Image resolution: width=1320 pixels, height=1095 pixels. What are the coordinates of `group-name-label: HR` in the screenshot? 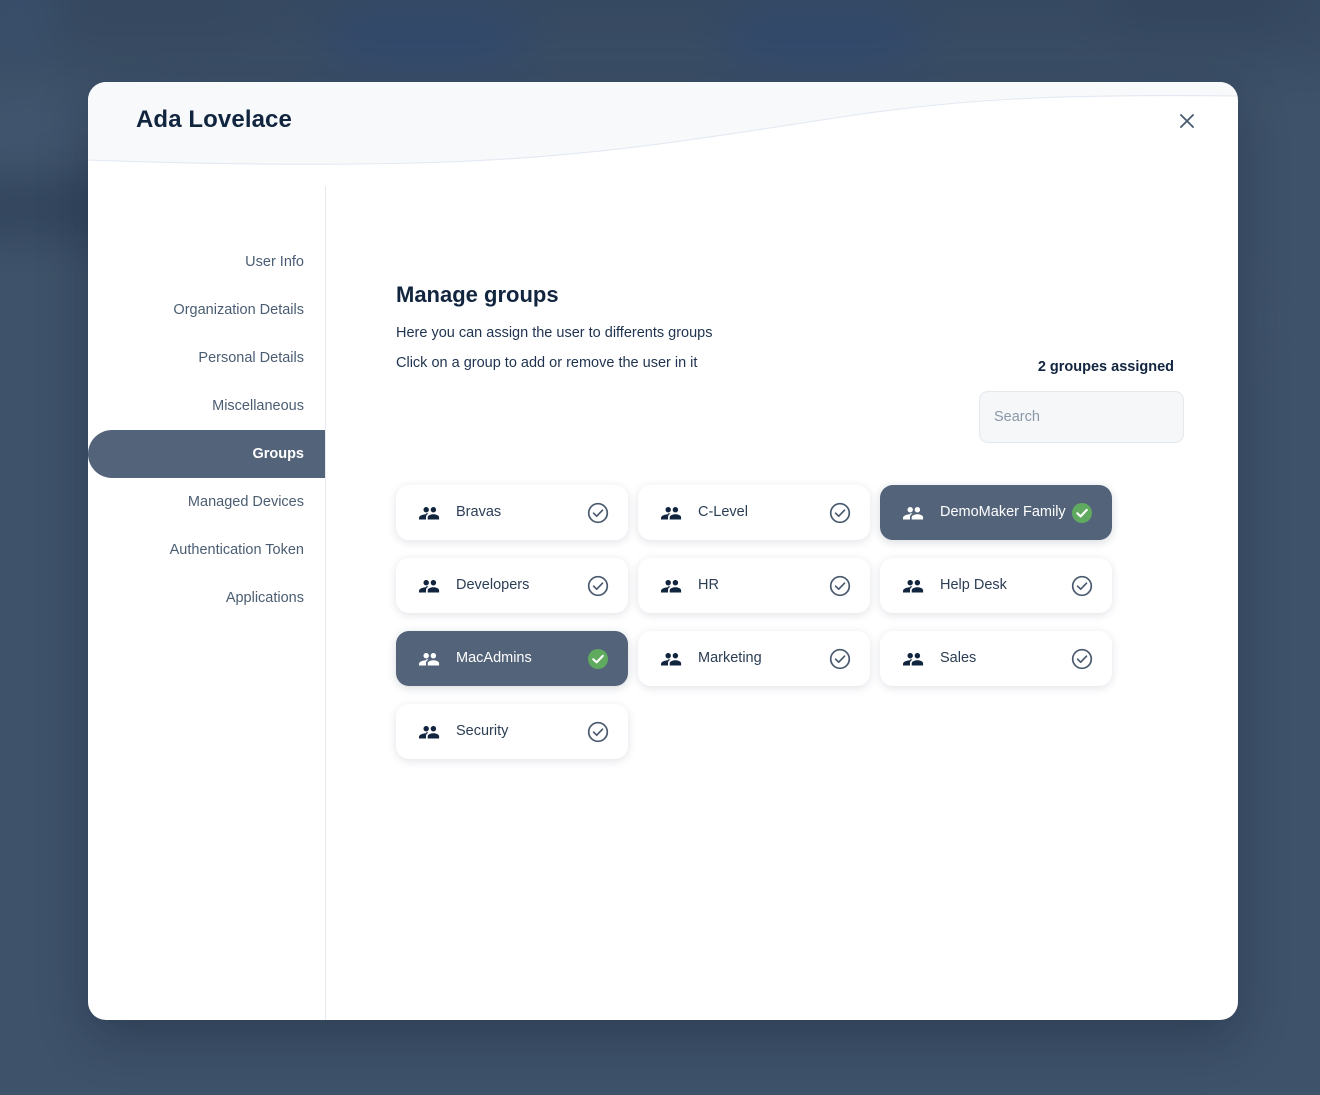 It's located at (708, 585).